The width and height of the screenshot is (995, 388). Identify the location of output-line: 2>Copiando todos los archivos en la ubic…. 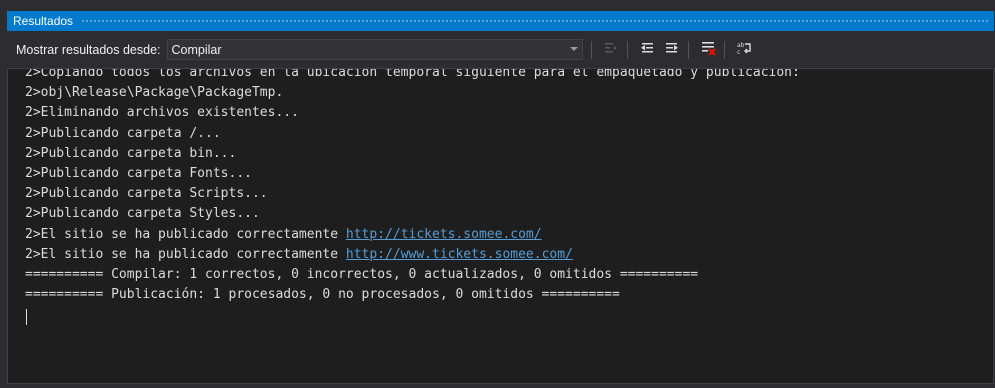
(412, 75).